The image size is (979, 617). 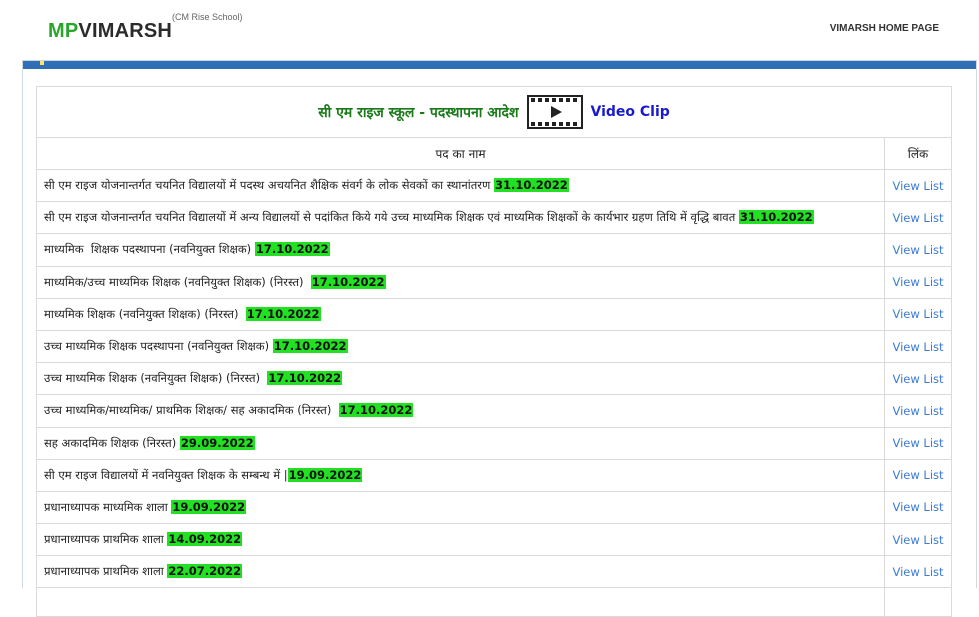 I want to click on logo-vimarsh-text: VIMARSH, so click(x=125, y=31).